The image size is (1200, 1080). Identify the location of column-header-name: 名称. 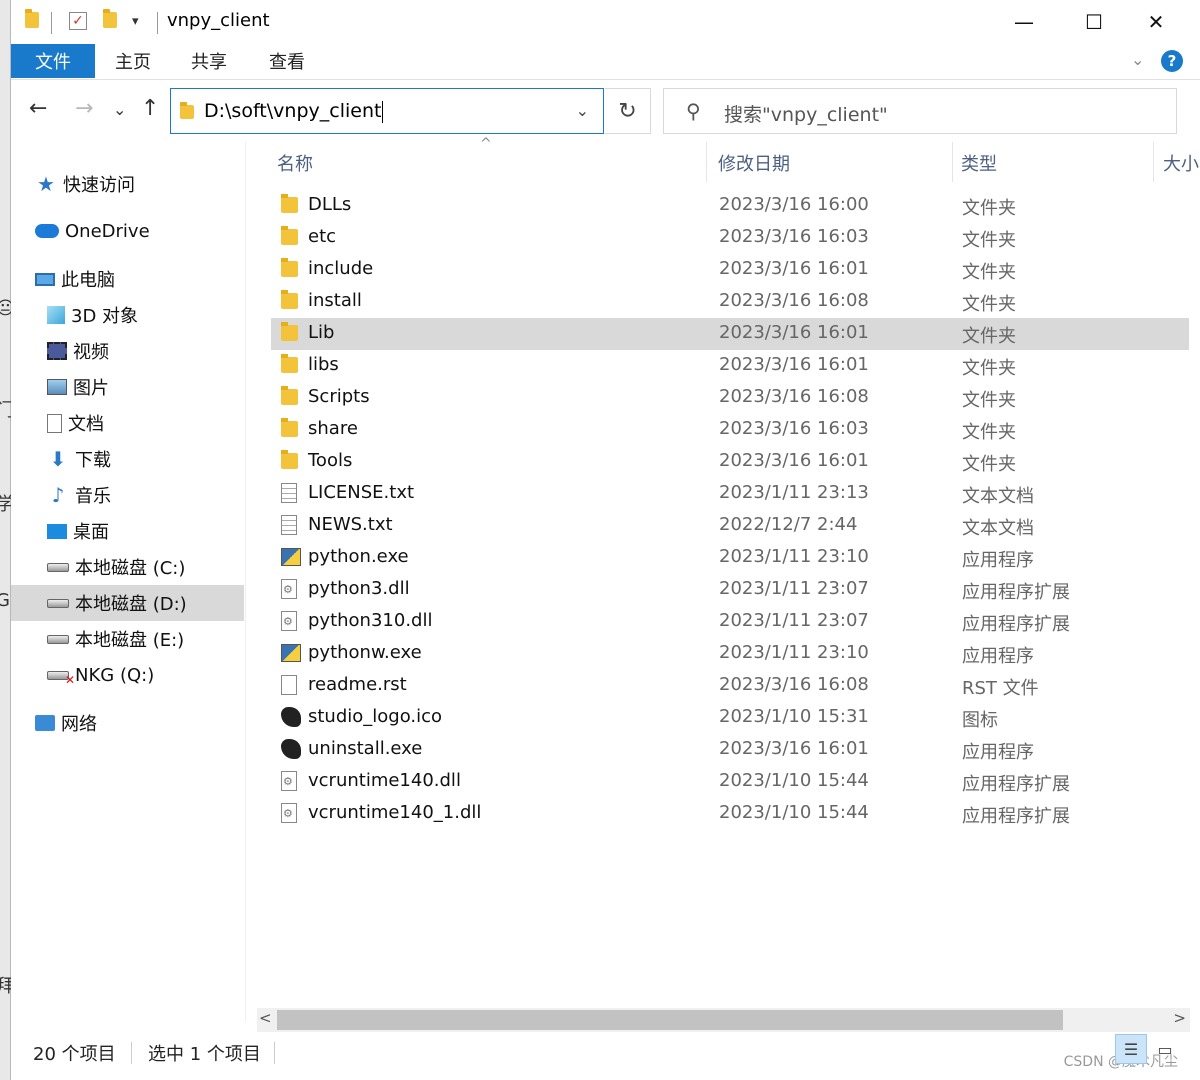
(295, 163).